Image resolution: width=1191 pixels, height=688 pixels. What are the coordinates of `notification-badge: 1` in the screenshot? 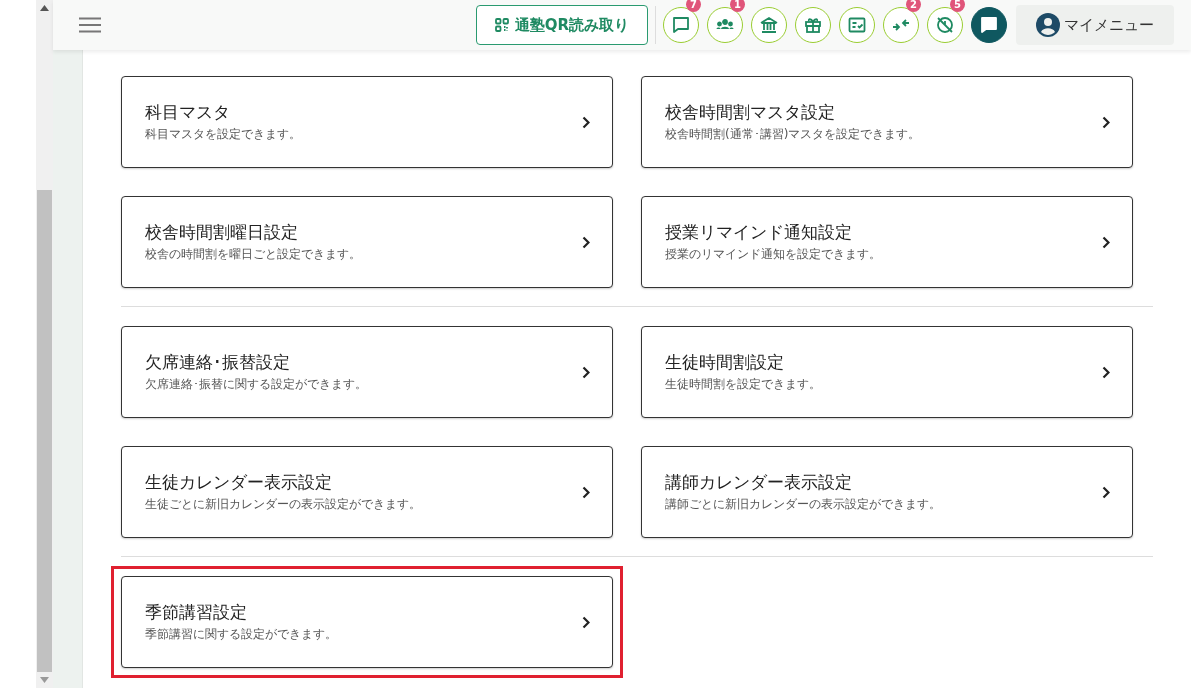 It's located at (737, 6).